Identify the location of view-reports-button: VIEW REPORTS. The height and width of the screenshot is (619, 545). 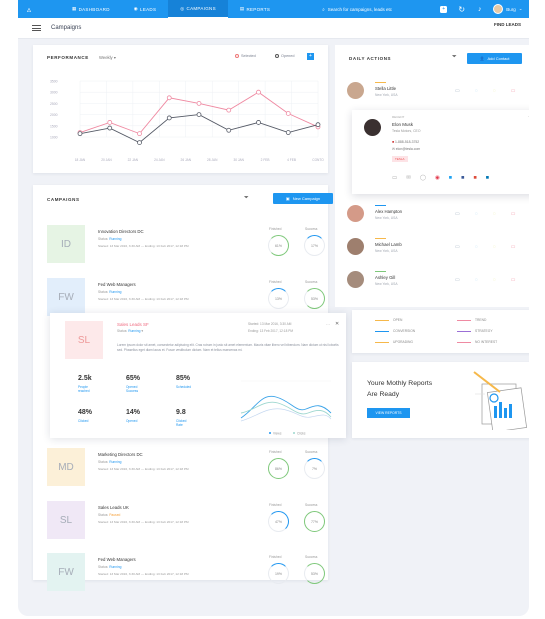
(388, 413).